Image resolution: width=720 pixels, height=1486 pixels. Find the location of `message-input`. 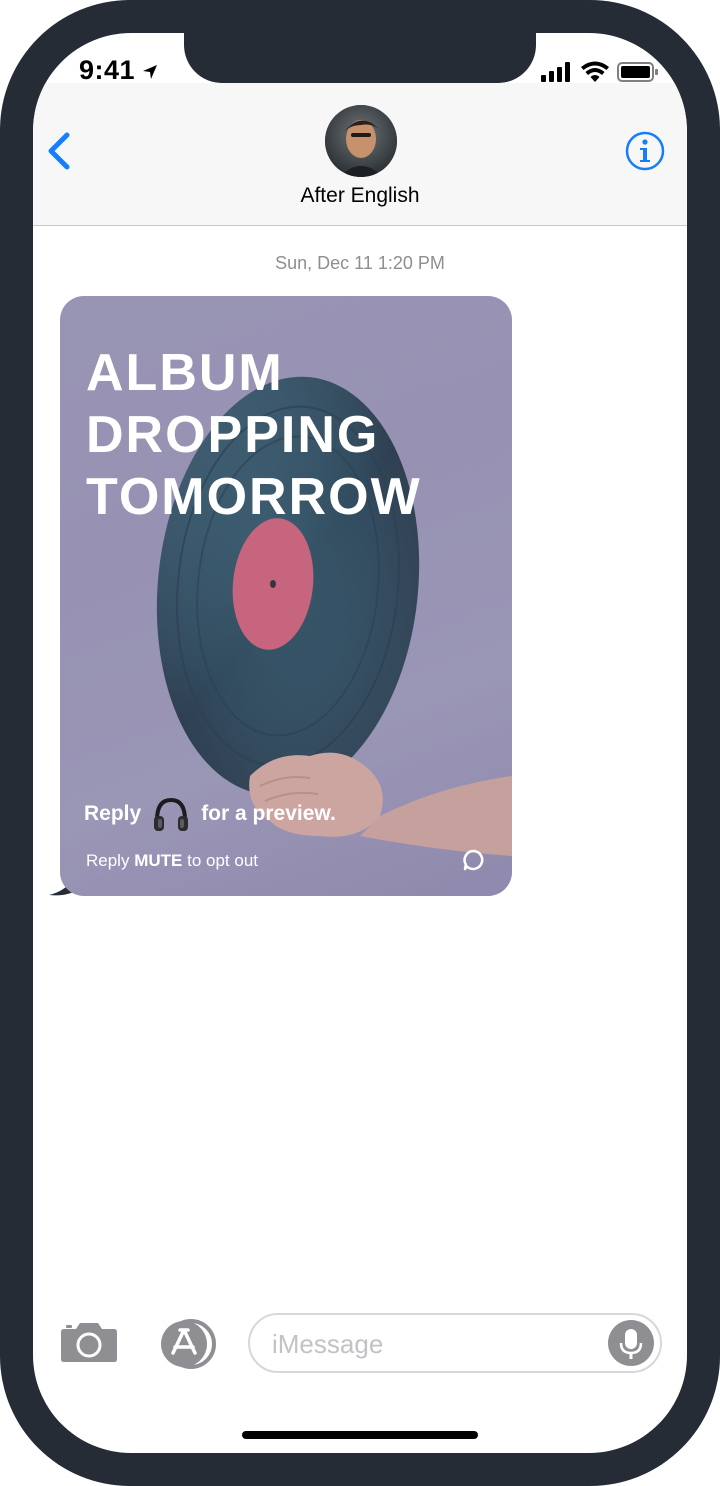

message-input is located at coordinates (432, 1344).